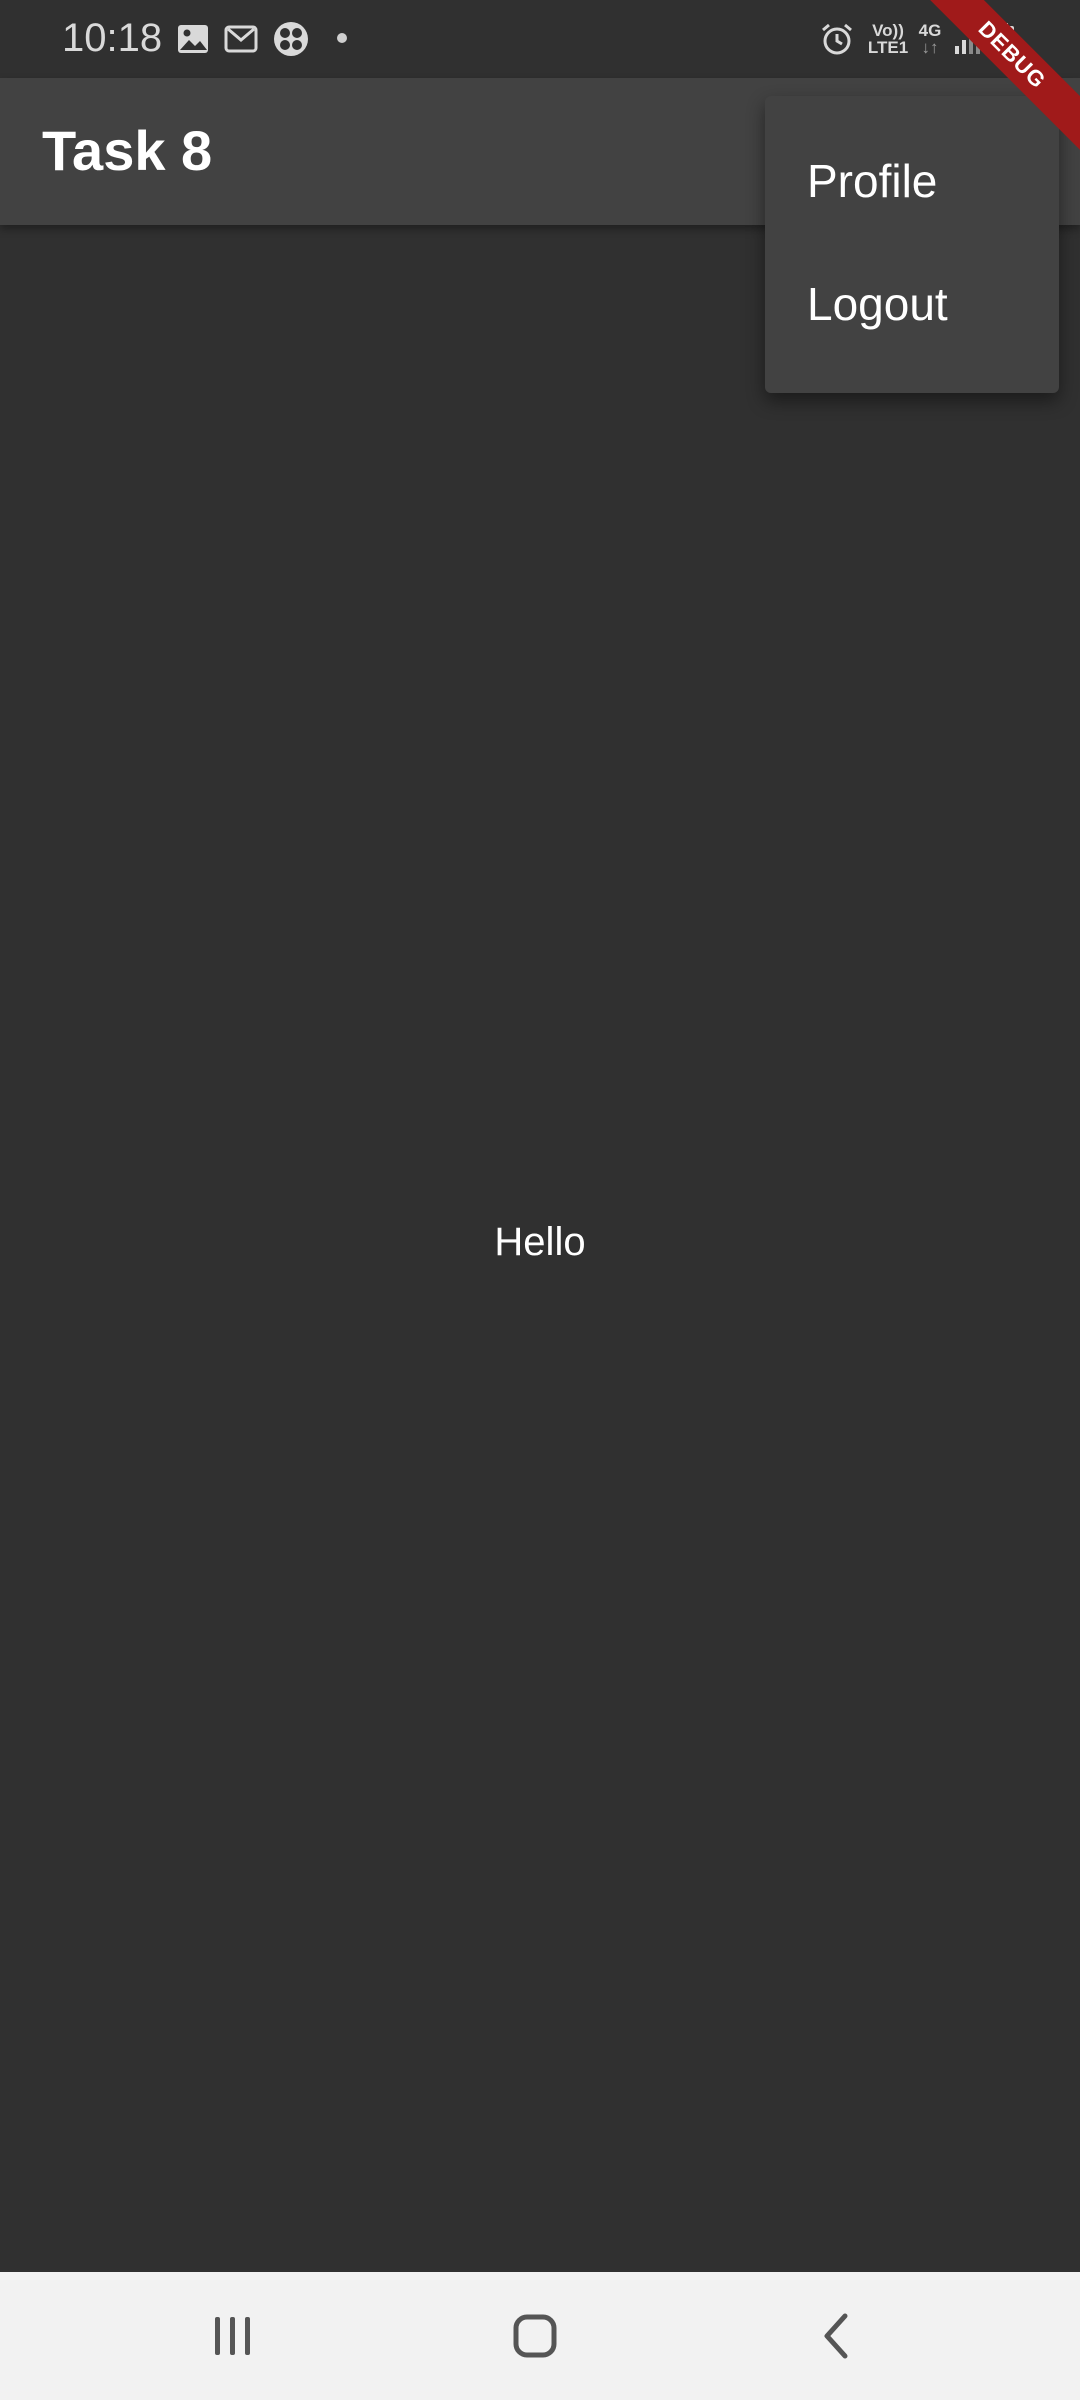  What do you see at coordinates (912, 286) in the screenshot?
I see `menu-item-logout: Logout` at bounding box center [912, 286].